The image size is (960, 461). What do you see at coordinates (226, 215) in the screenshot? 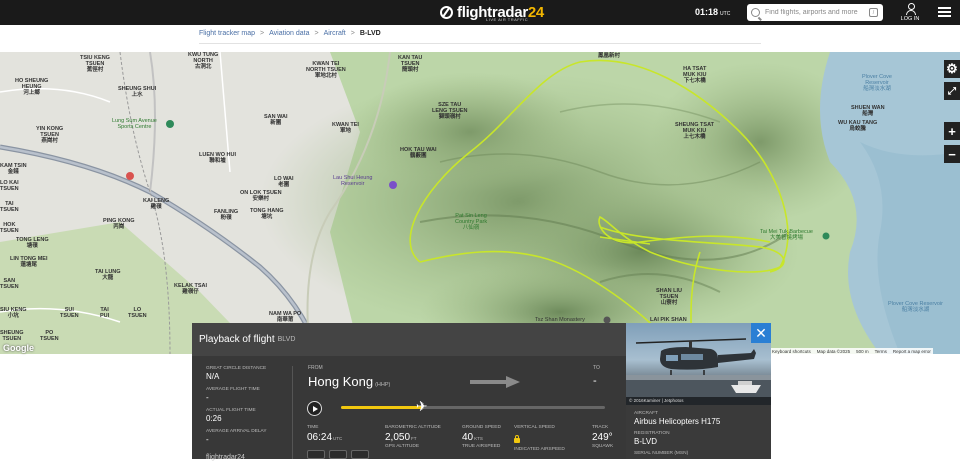
I see `map-label: FANLING 粉嶺` at bounding box center [226, 215].